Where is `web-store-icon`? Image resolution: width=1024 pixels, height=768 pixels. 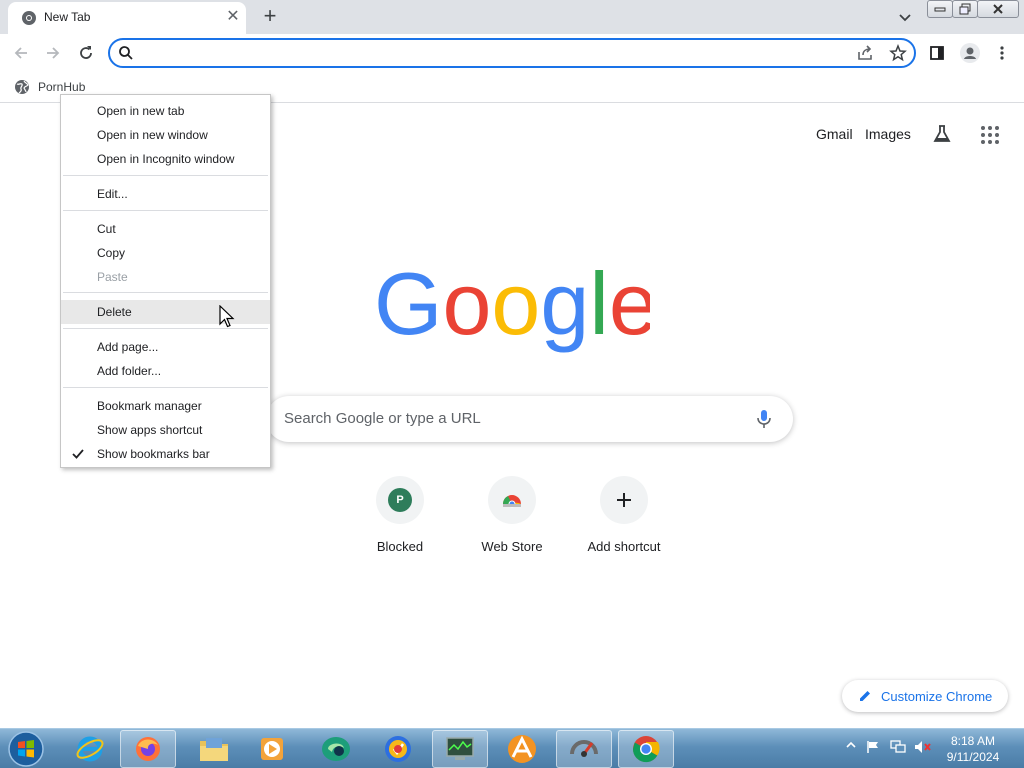
web-store-icon is located at coordinates (512, 501).